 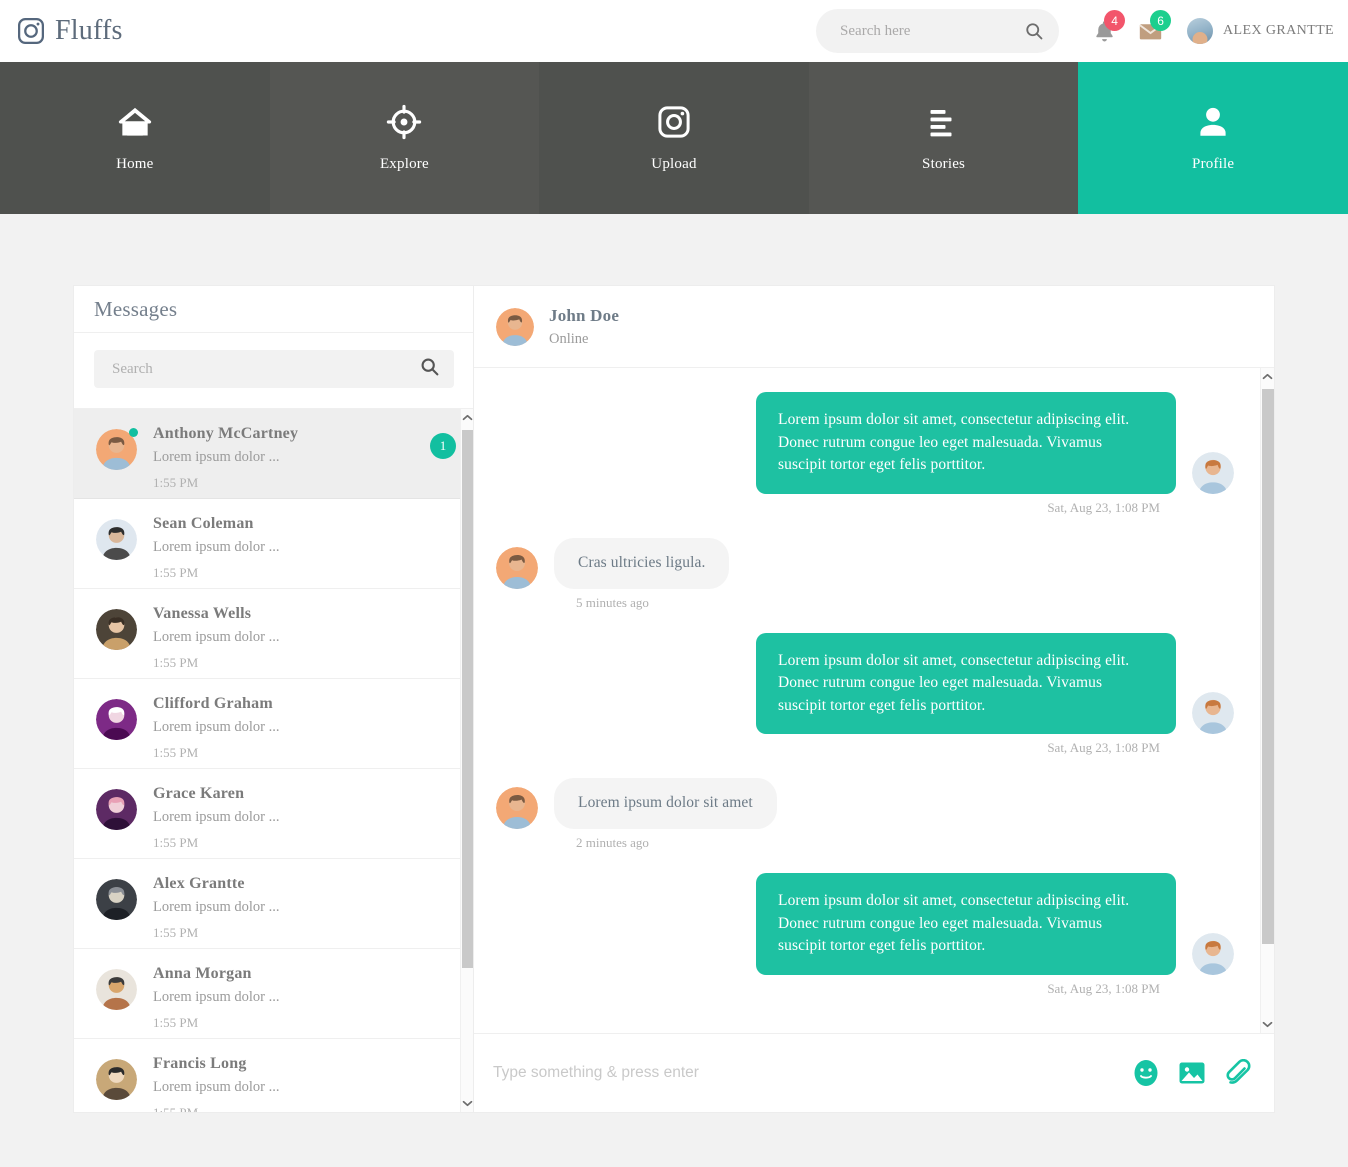 What do you see at coordinates (874, 327) in the screenshot?
I see `chat-header: John Doe Online` at bounding box center [874, 327].